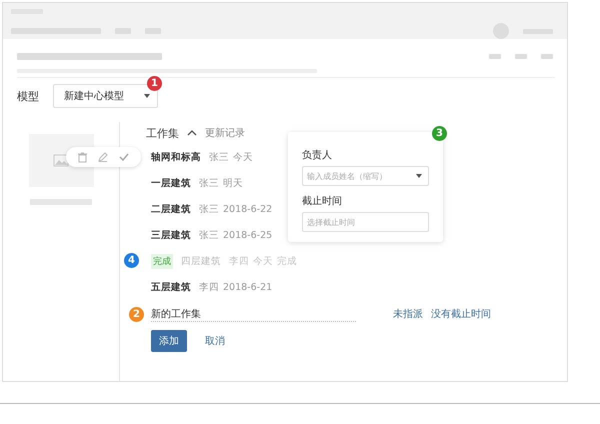  What do you see at coordinates (82, 157) in the screenshot?
I see `trash-icon` at bounding box center [82, 157].